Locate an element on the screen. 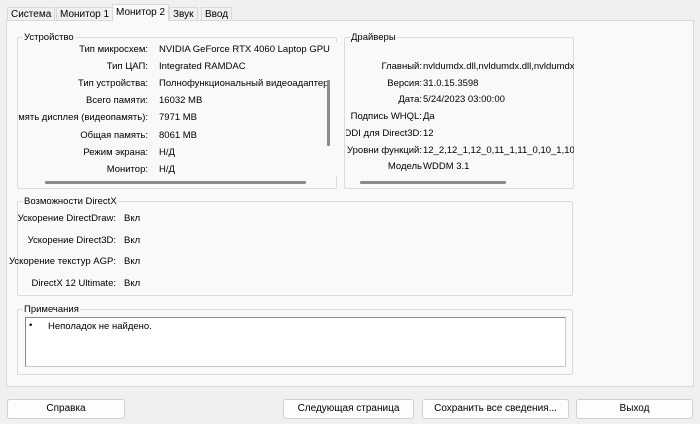 The width and height of the screenshot is (700, 424). device-row-value: 7971 MB is located at coordinates (178, 118).